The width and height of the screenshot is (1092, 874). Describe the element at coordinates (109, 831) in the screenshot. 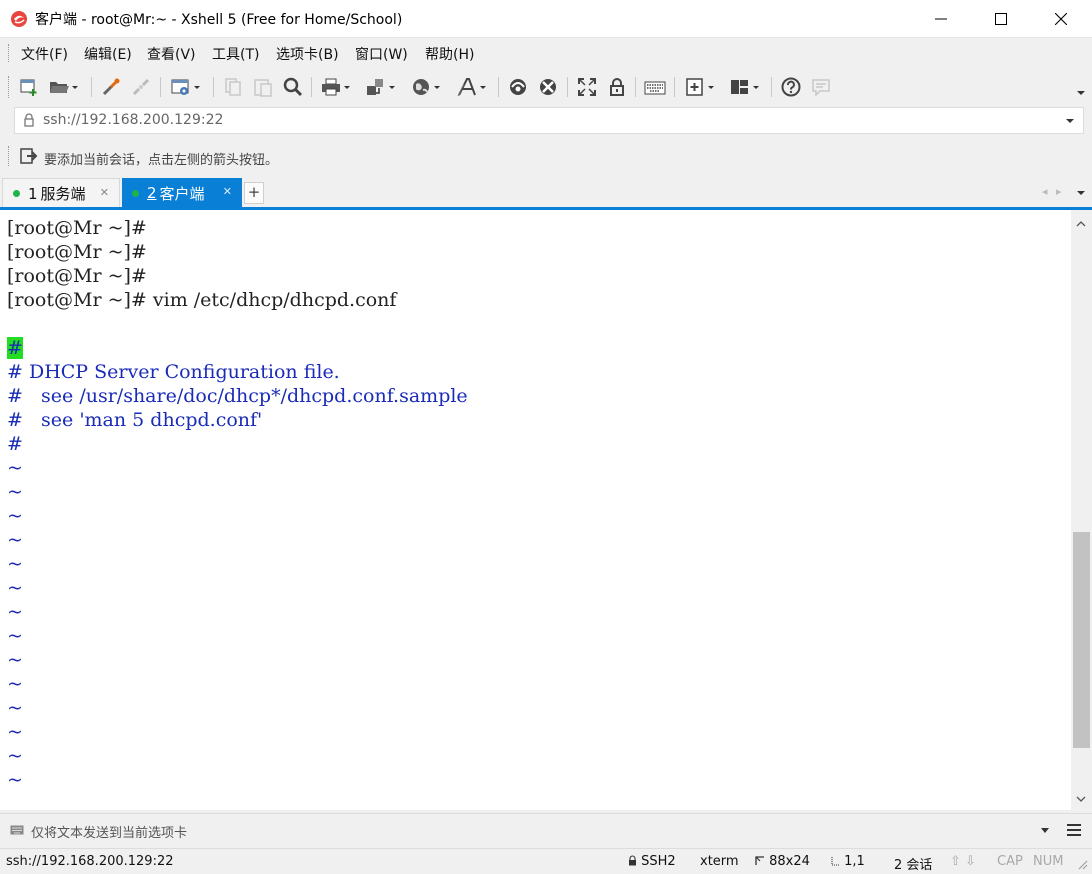

I see `compose-input: 仅将文本发送到当前选项卡` at that location.